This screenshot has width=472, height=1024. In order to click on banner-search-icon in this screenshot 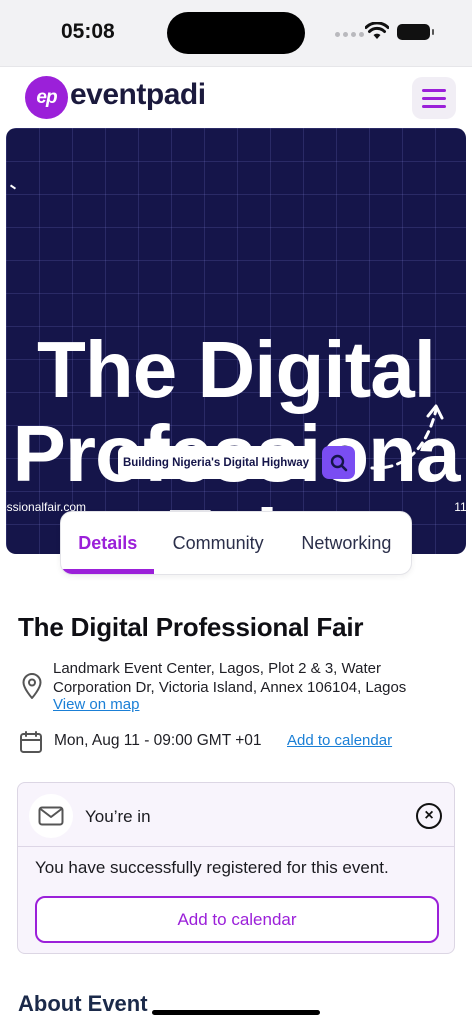, I will do `click(338, 462)`.